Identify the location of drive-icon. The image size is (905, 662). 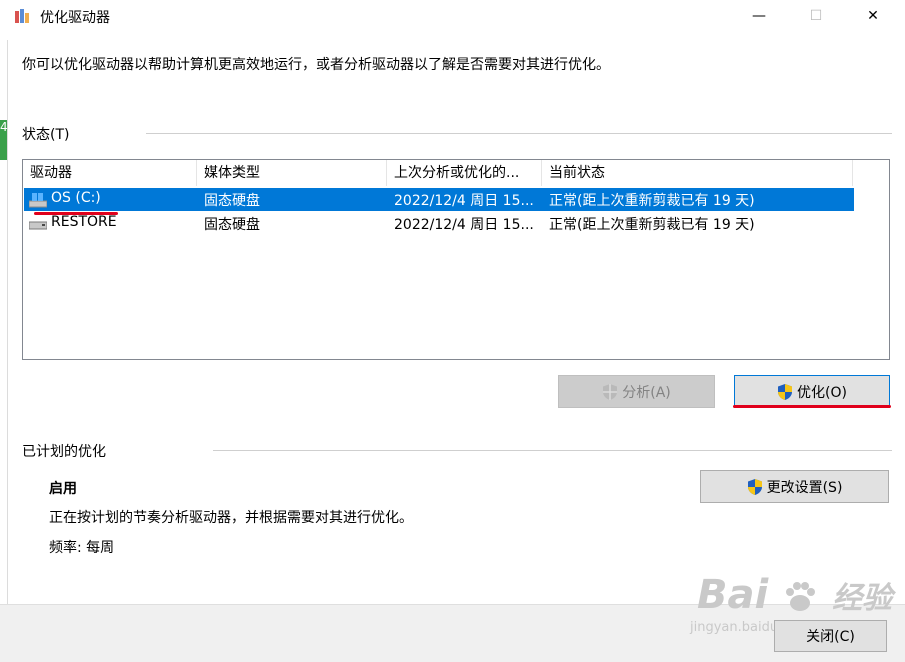
(38, 225).